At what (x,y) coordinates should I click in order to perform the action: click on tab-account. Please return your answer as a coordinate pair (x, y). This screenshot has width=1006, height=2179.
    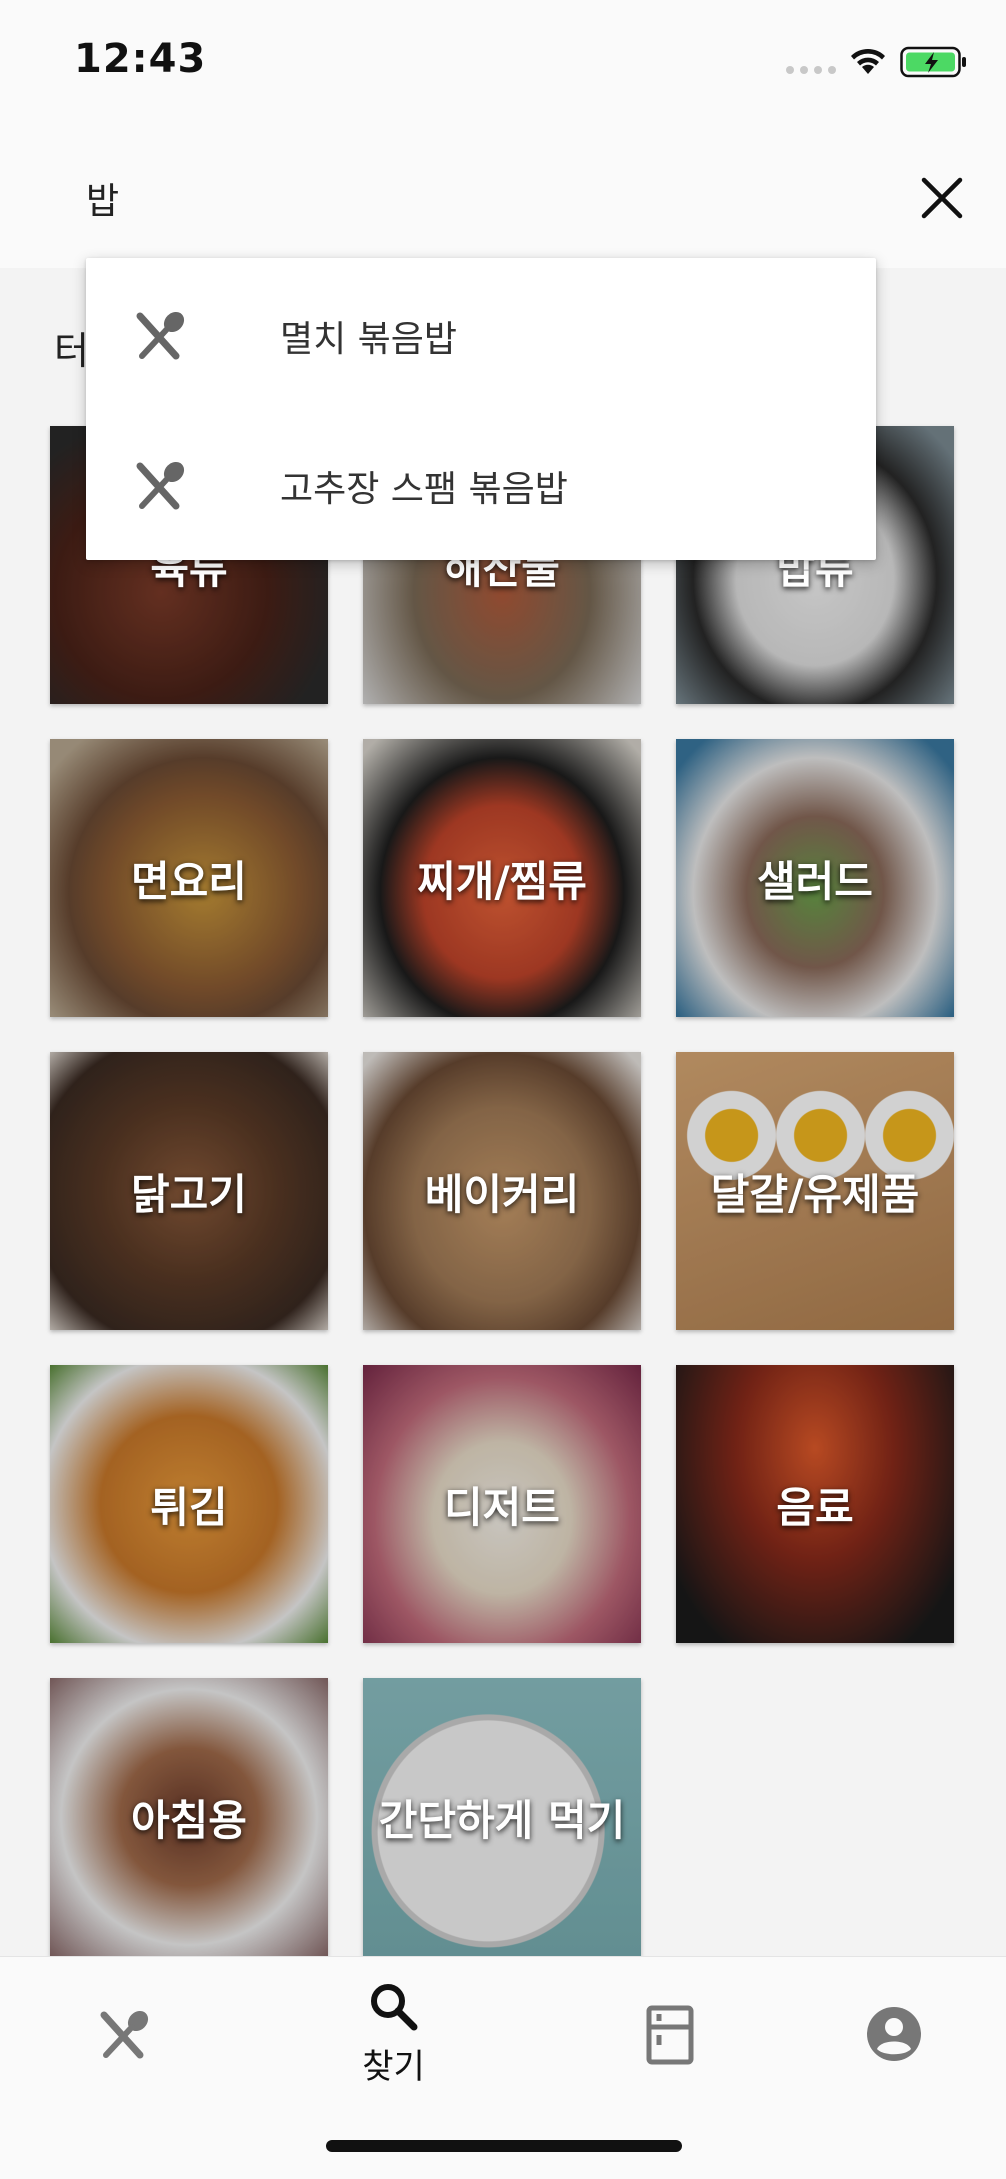
    Looking at the image, I should click on (887, 2037).